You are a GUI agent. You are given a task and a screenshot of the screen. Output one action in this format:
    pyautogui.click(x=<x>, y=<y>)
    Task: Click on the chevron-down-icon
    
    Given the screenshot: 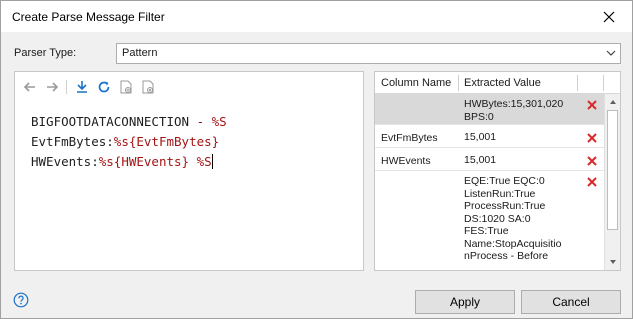 What is the action you would take?
    pyautogui.click(x=611, y=53)
    